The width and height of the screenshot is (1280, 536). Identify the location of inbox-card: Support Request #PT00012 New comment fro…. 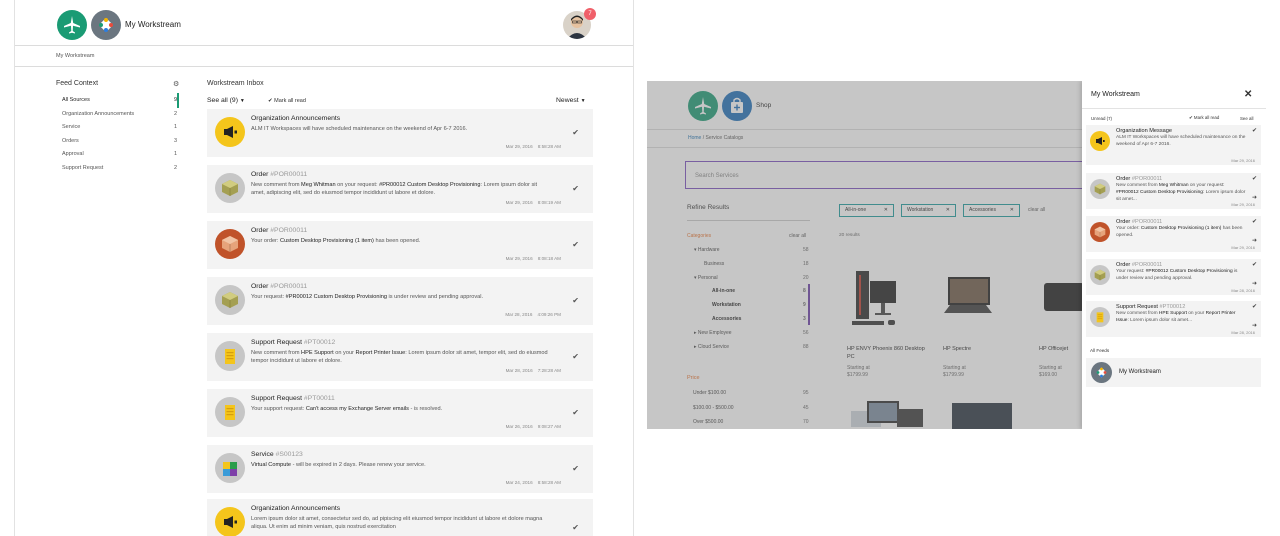
(400, 357).